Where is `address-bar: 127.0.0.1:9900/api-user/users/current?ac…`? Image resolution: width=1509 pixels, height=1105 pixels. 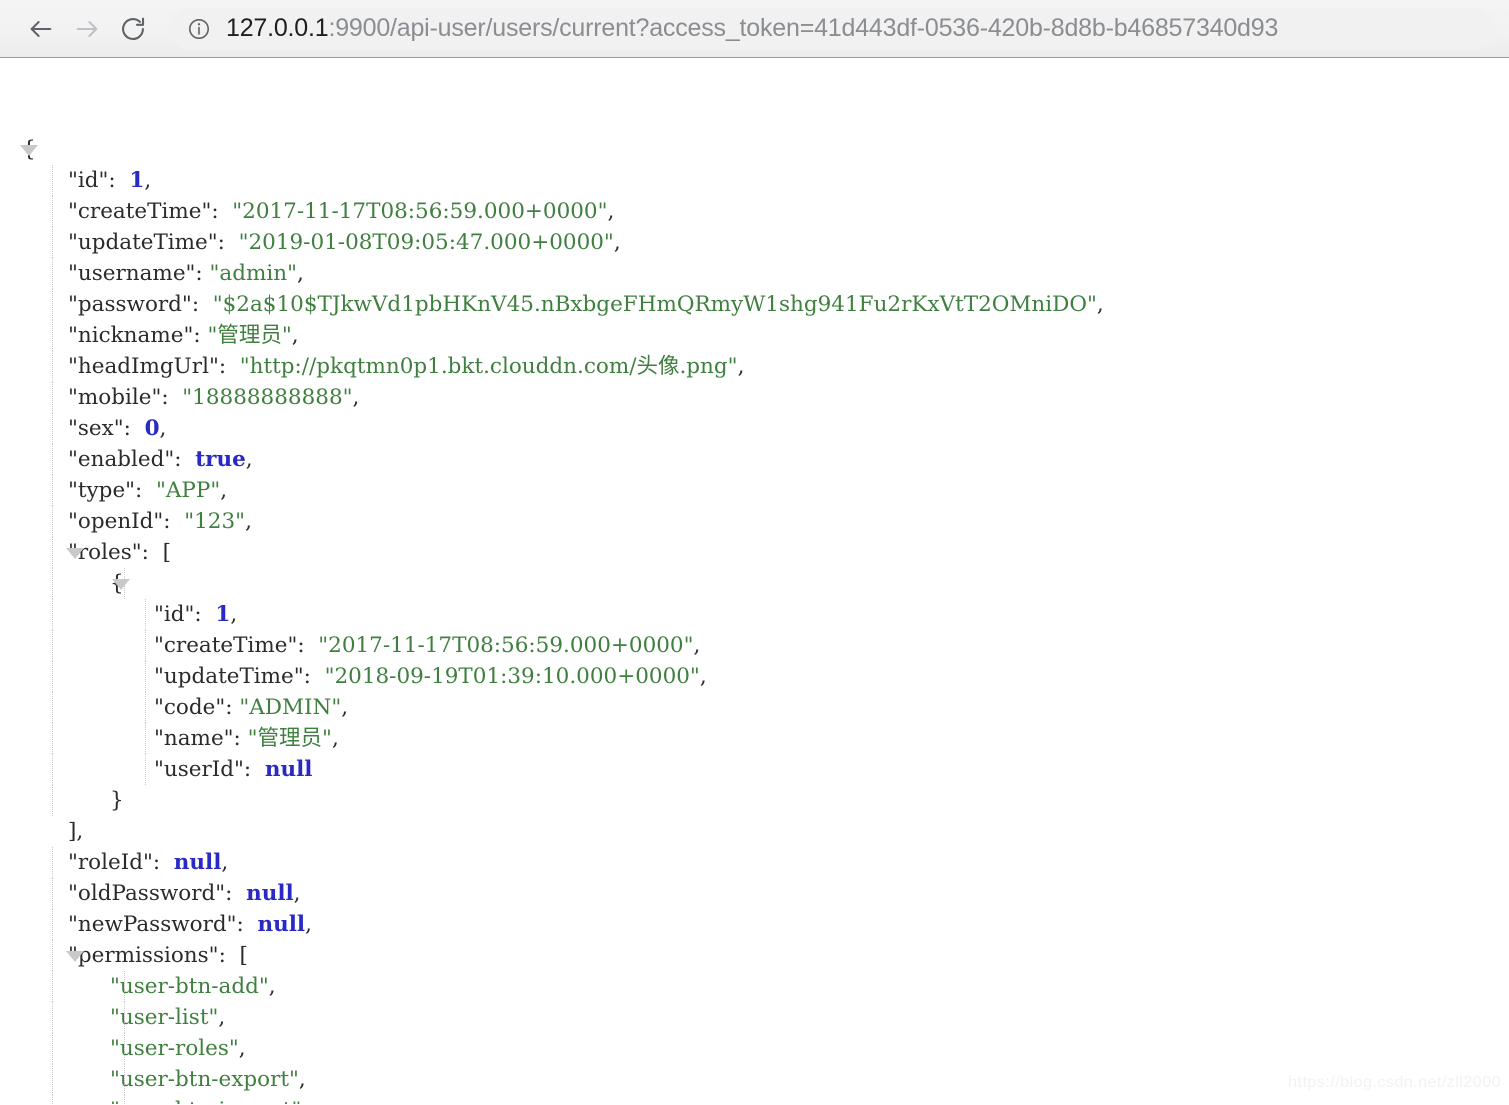 address-bar: 127.0.0.1:9900/api-user/users/current?ac… is located at coordinates (832, 28).